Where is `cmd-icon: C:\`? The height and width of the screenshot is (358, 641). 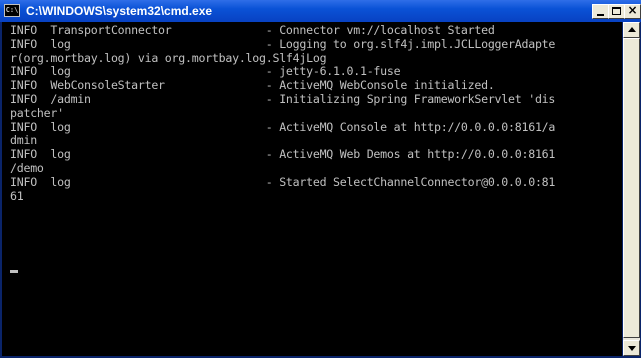
cmd-icon: C:\ is located at coordinates (12, 10).